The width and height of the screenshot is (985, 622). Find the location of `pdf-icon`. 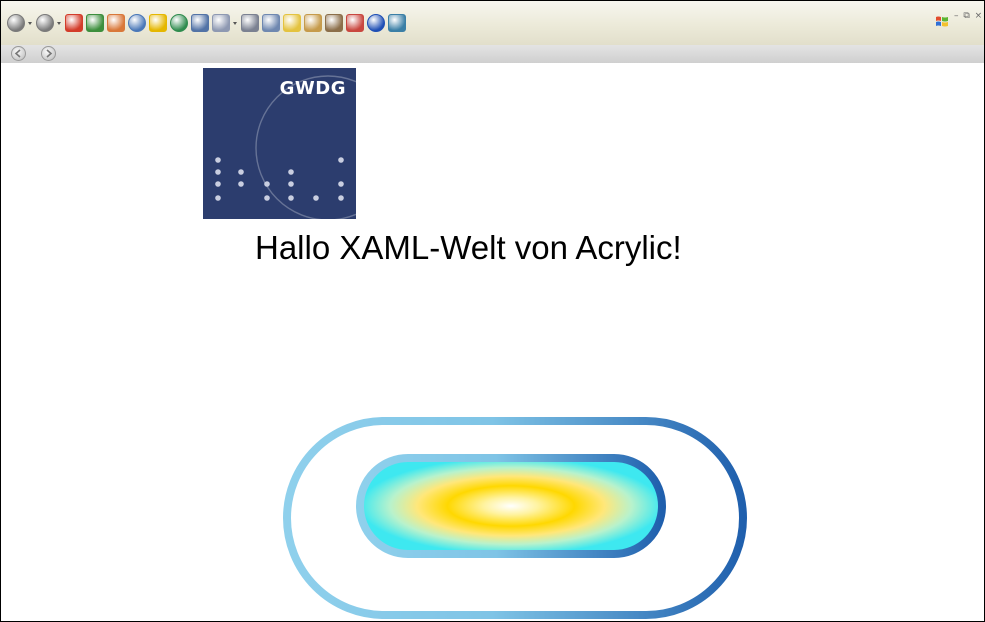

pdf-icon is located at coordinates (355, 23).